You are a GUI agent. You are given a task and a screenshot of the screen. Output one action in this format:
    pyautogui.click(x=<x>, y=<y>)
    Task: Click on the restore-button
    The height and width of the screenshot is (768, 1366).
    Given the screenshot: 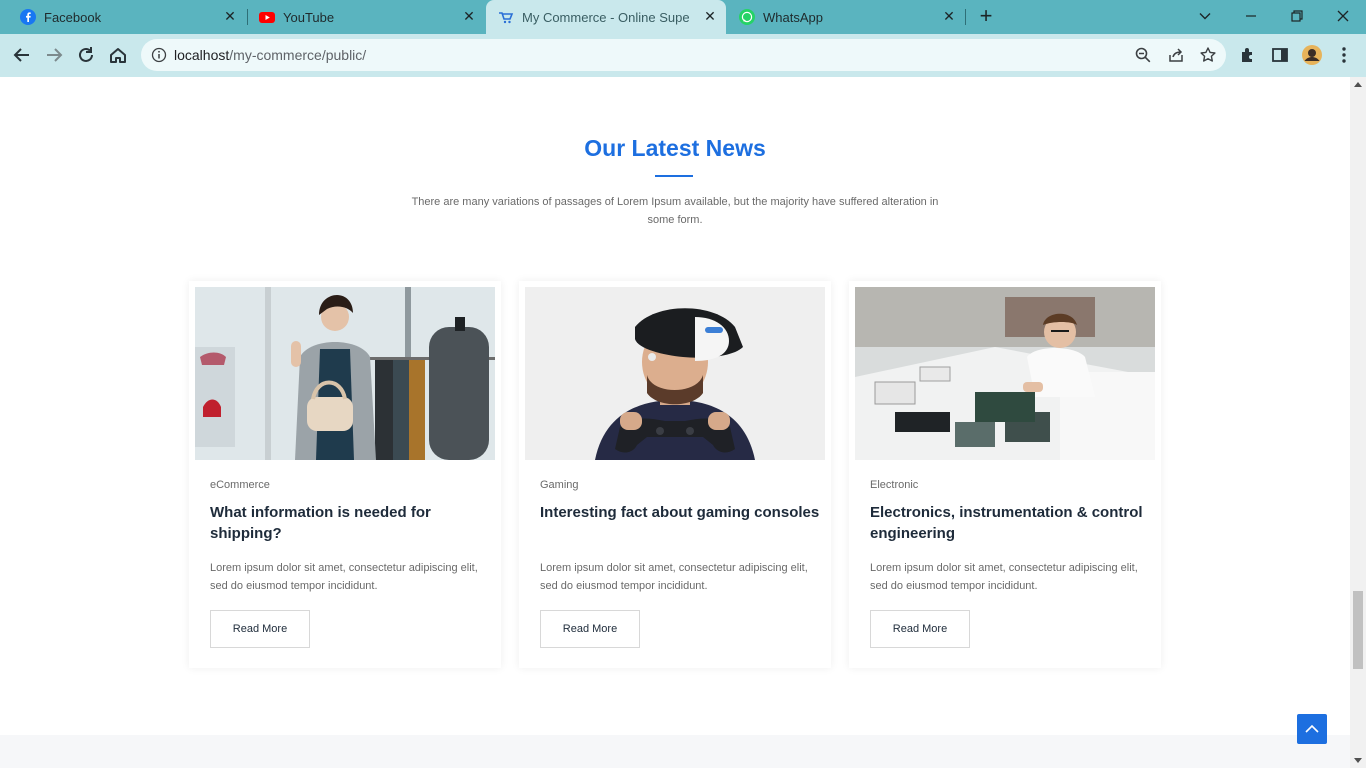 What is the action you would take?
    pyautogui.click(x=1297, y=16)
    